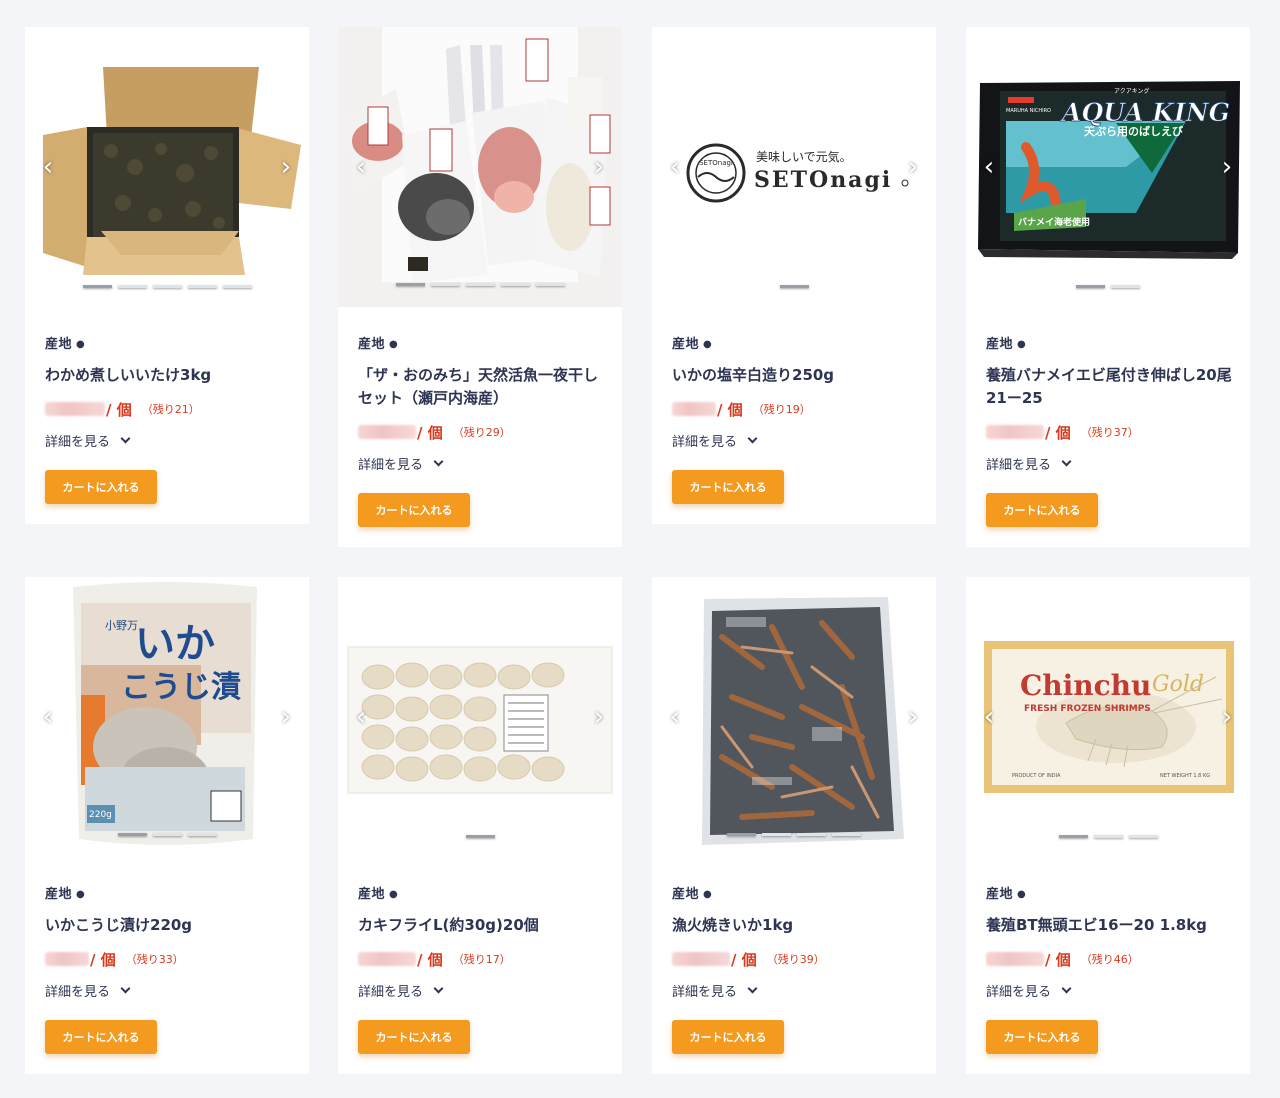  What do you see at coordinates (100, 815) in the screenshot?
I see `pack-weight: 220g` at bounding box center [100, 815].